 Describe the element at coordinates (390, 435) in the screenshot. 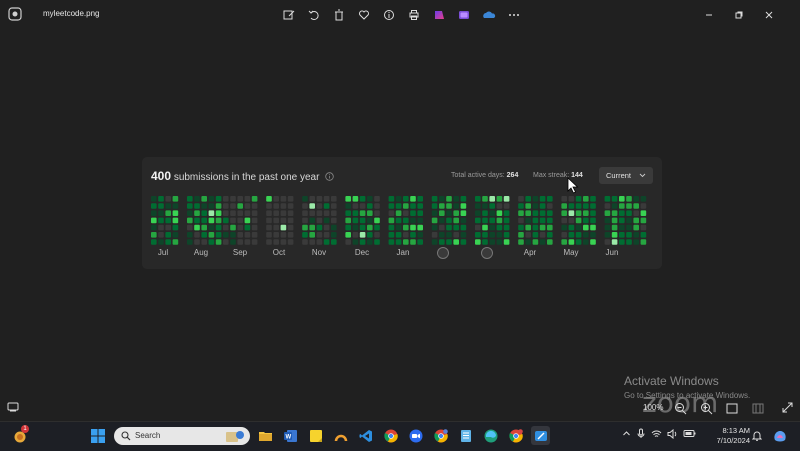

I see `chrome-icon` at that location.